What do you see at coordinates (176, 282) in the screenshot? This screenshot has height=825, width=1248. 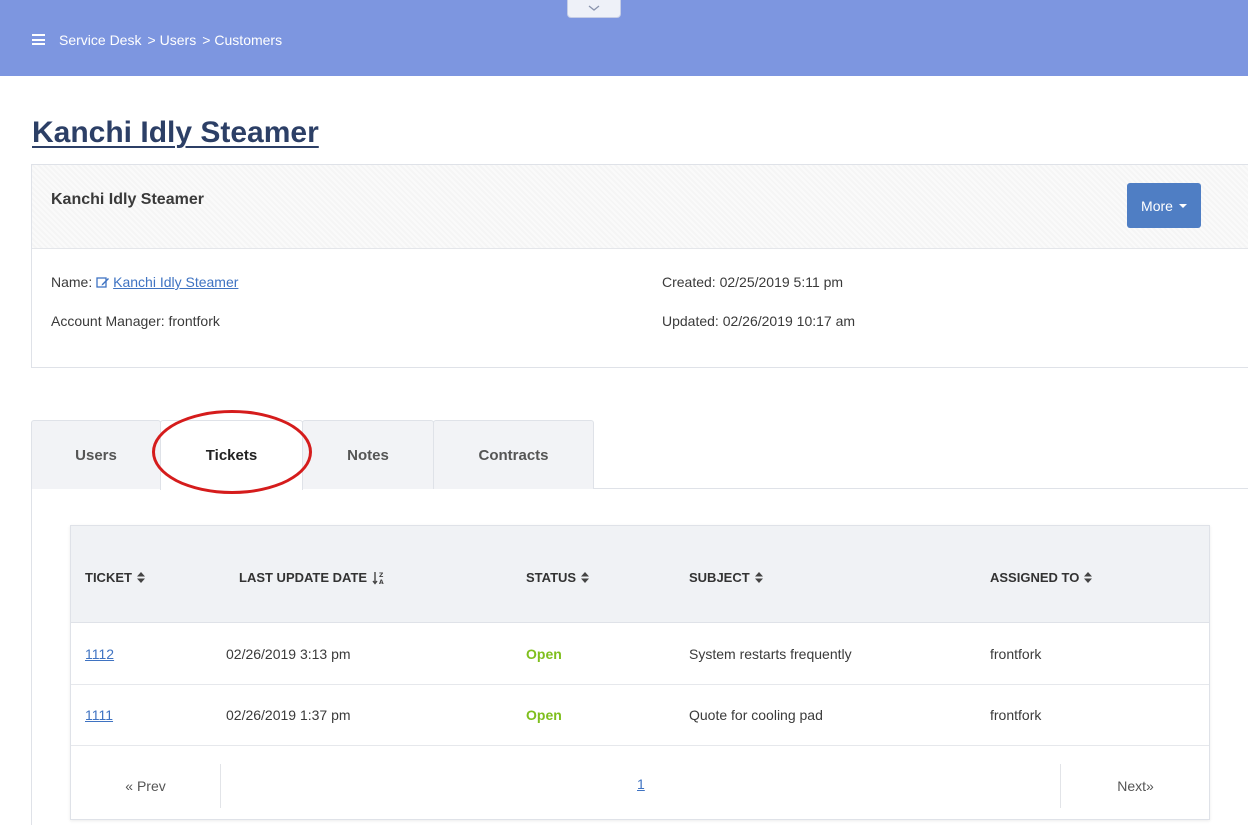 I see `name-value: Kanchi Idly Steamer` at bounding box center [176, 282].